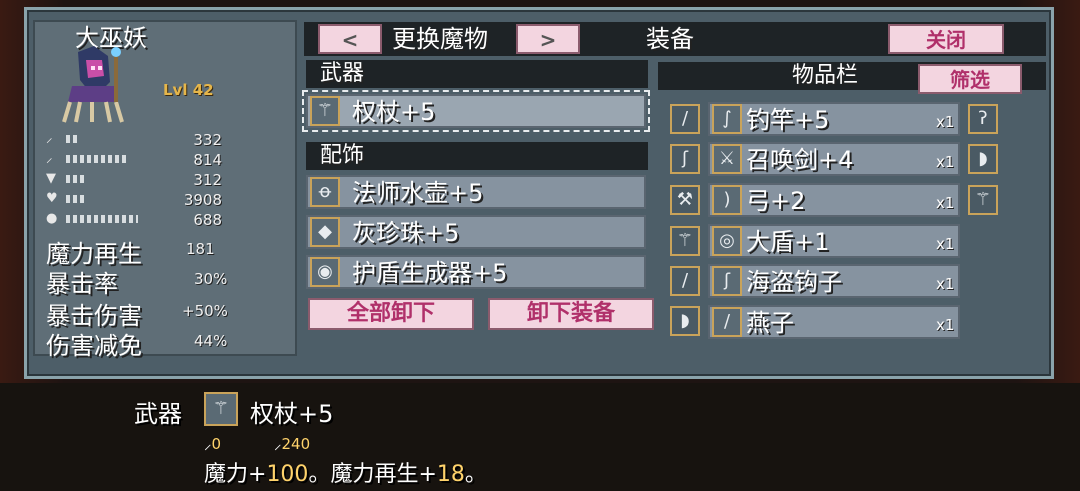 This screenshot has height=491, width=1080. I want to click on inventory-item: ʃ 海盗钩子 x1, so click(834, 281).